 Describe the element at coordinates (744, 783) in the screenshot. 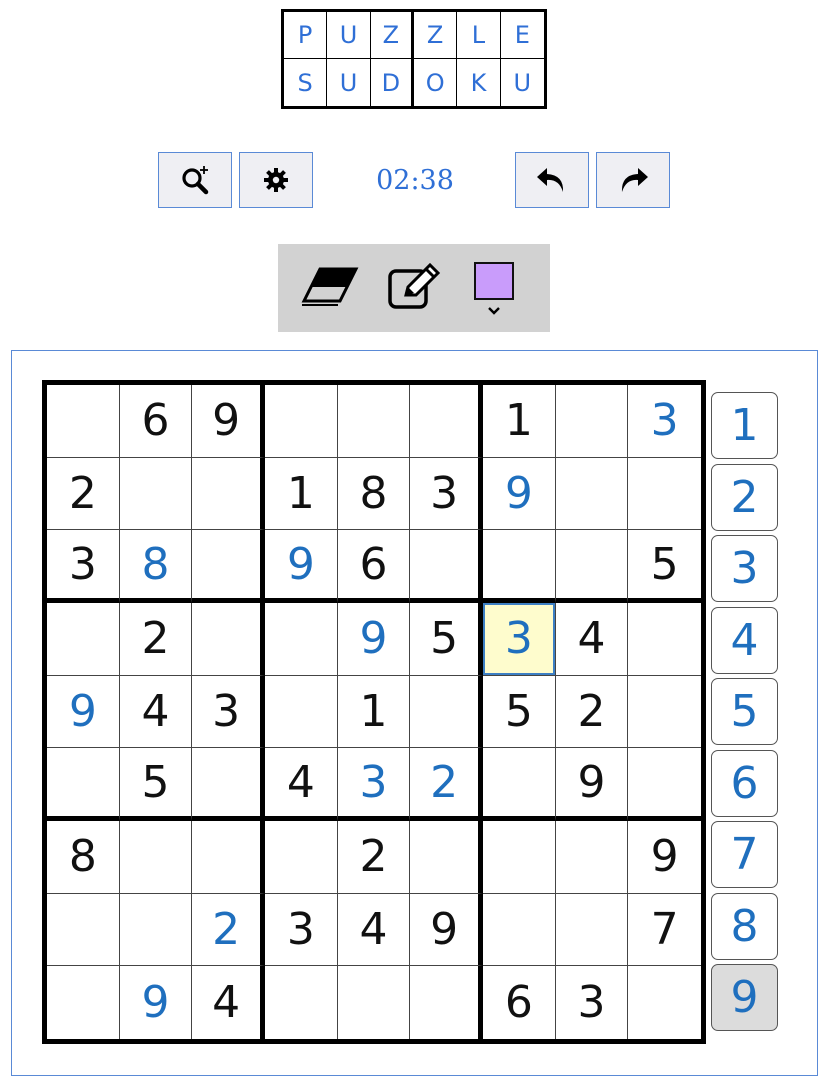

I see `number-key-6: 6` at that location.